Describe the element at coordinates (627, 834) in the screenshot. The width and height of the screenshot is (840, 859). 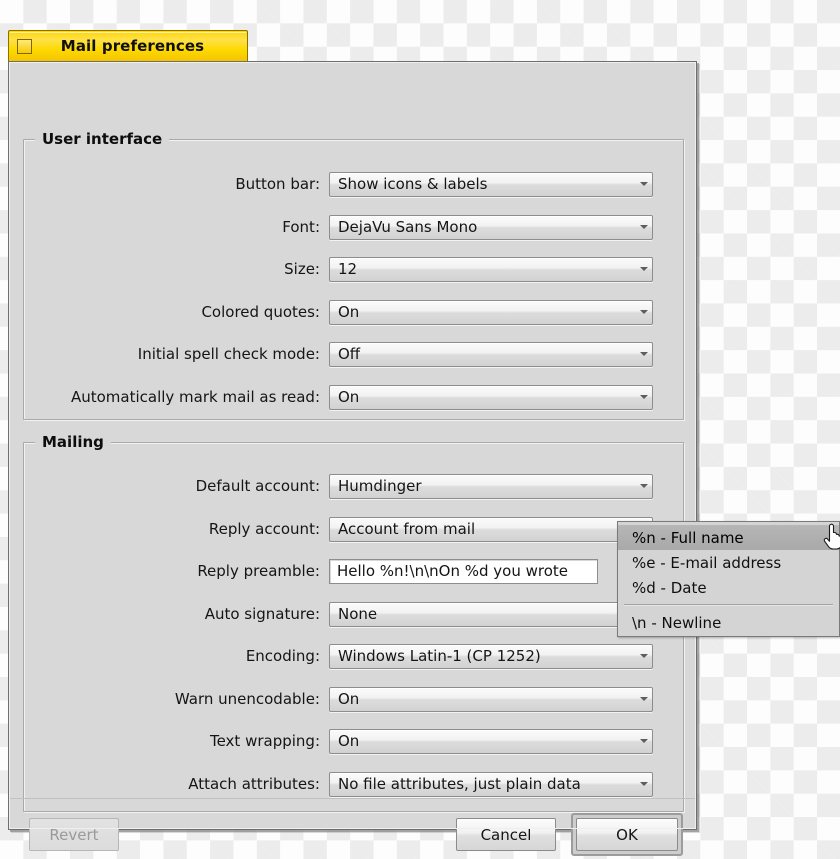
I see `ok-button: OK` at that location.